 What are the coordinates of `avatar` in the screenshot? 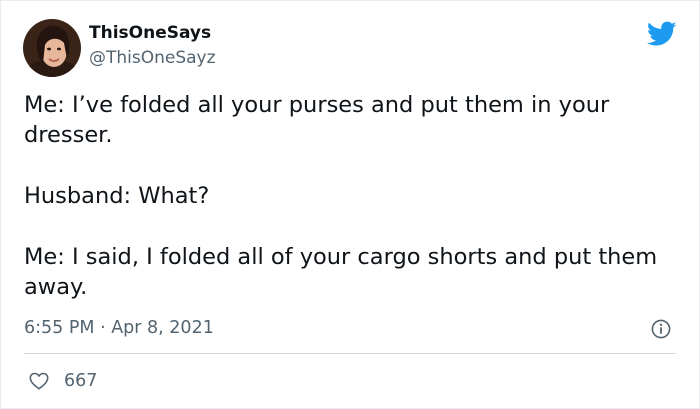 It's located at (52, 48).